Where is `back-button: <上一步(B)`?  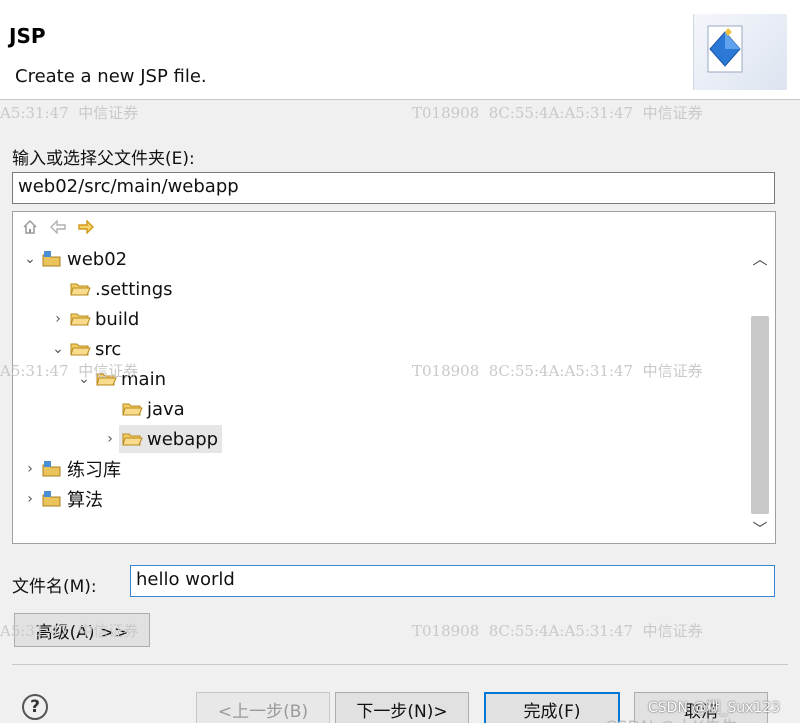 back-button: <上一步(B) is located at coordinates (263, 707).